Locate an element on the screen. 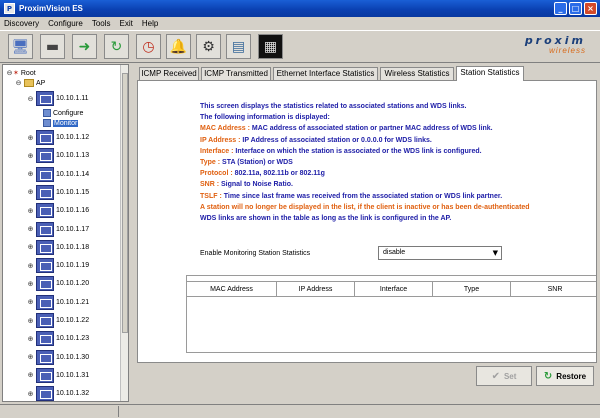 Image resolution: width=600 pixels, height=418 pixels. tree-node: ⊕ 10.10.1.30 is located at coordinates (58, 357).